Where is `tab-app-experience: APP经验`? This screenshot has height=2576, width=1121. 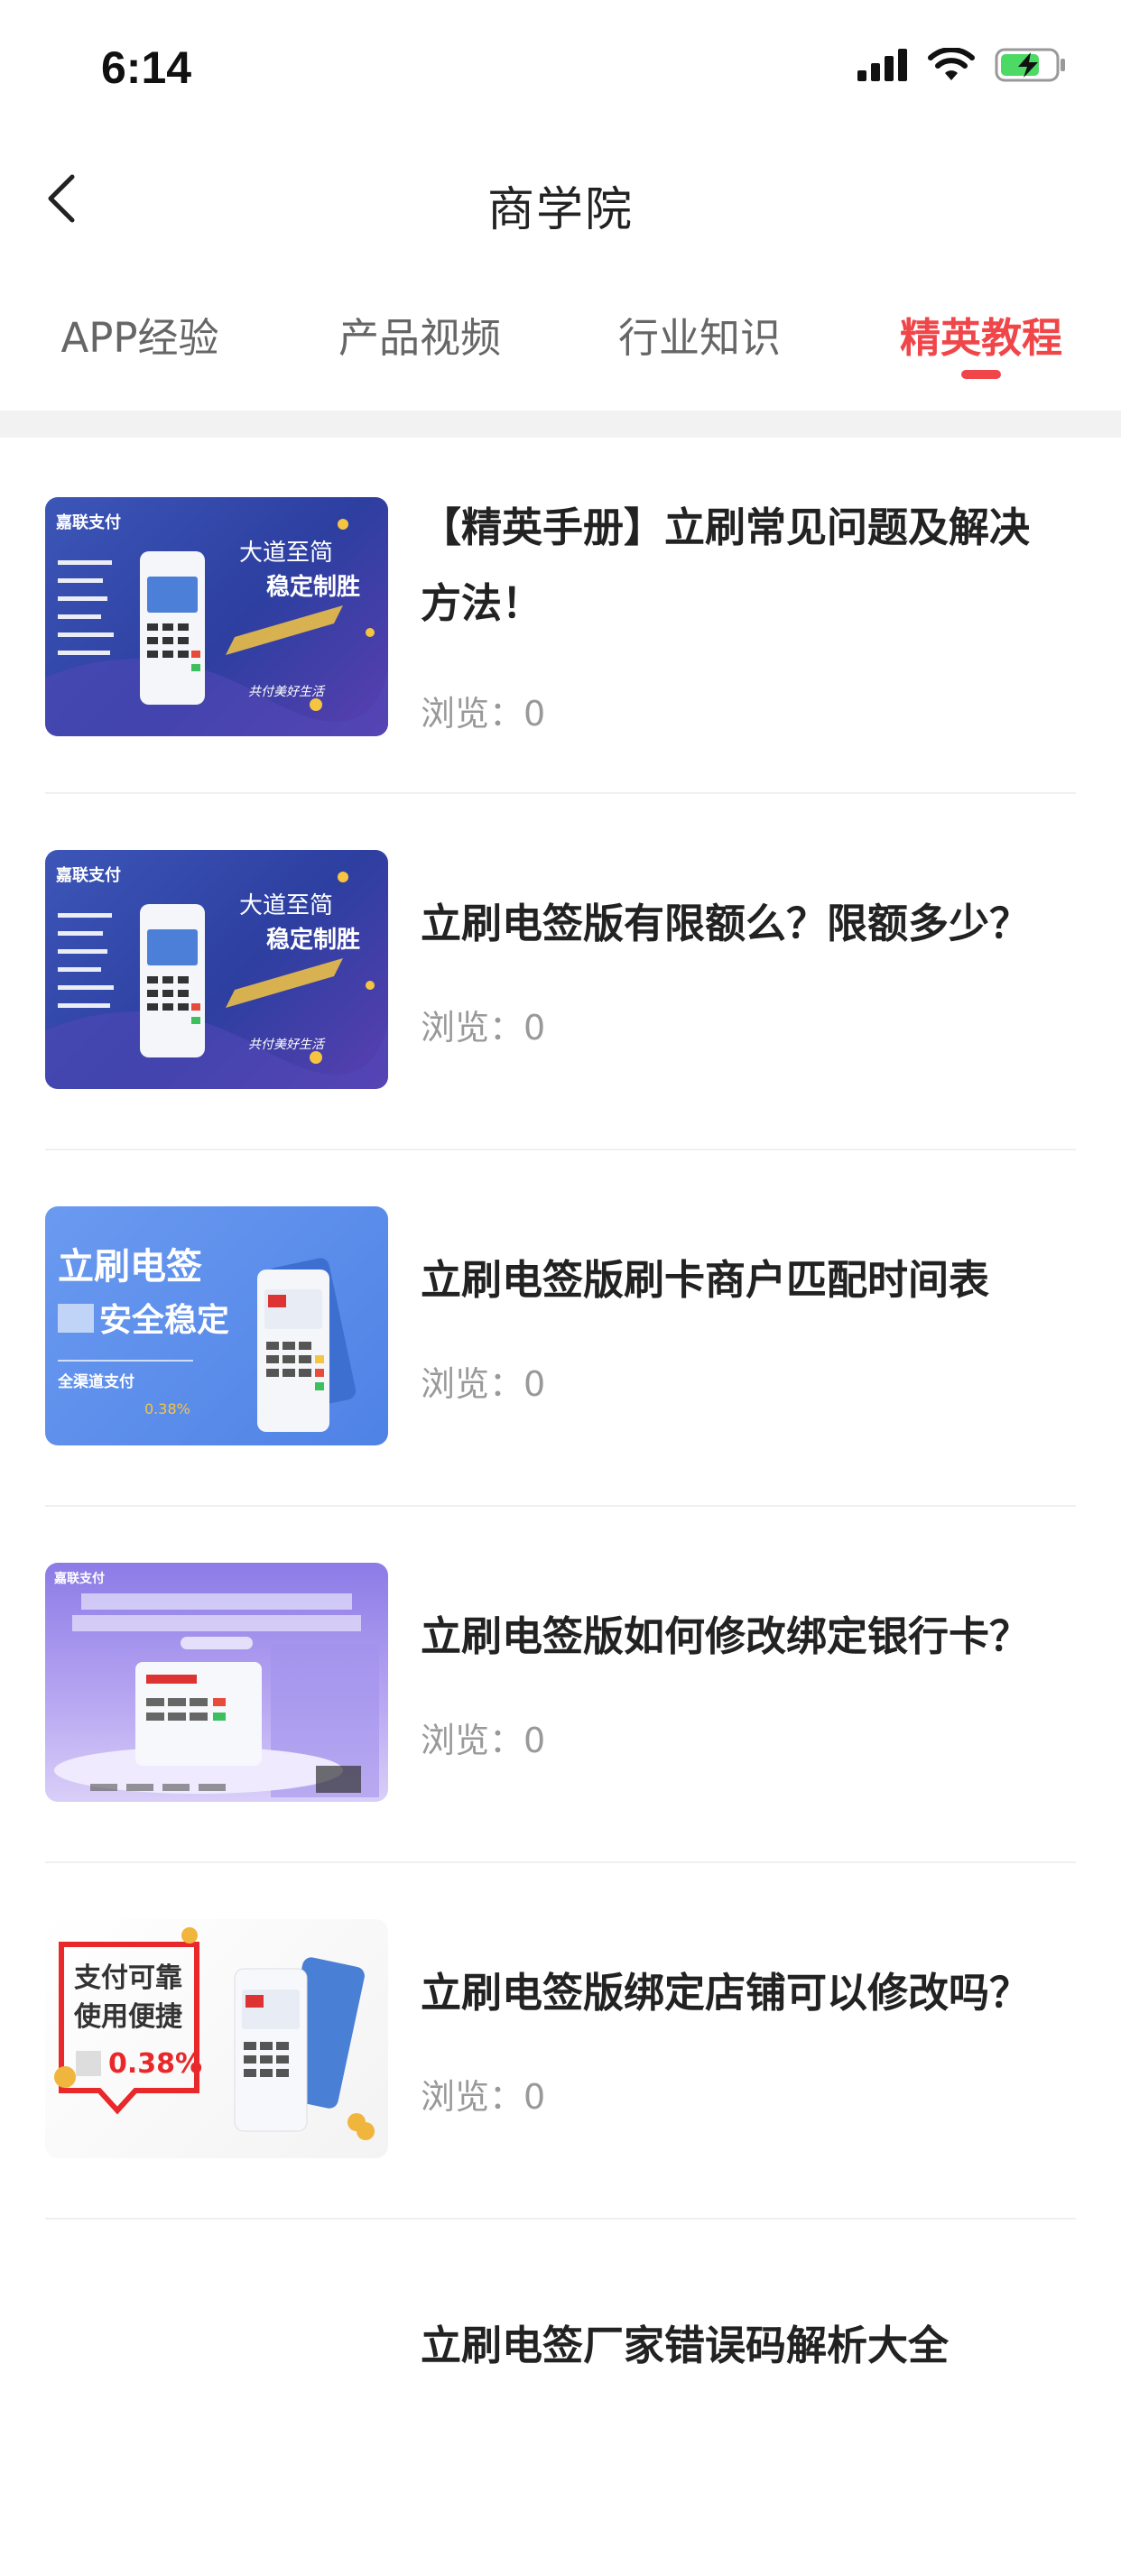
tab-app-experience: APP经验 is located at coordinates (140, 334).